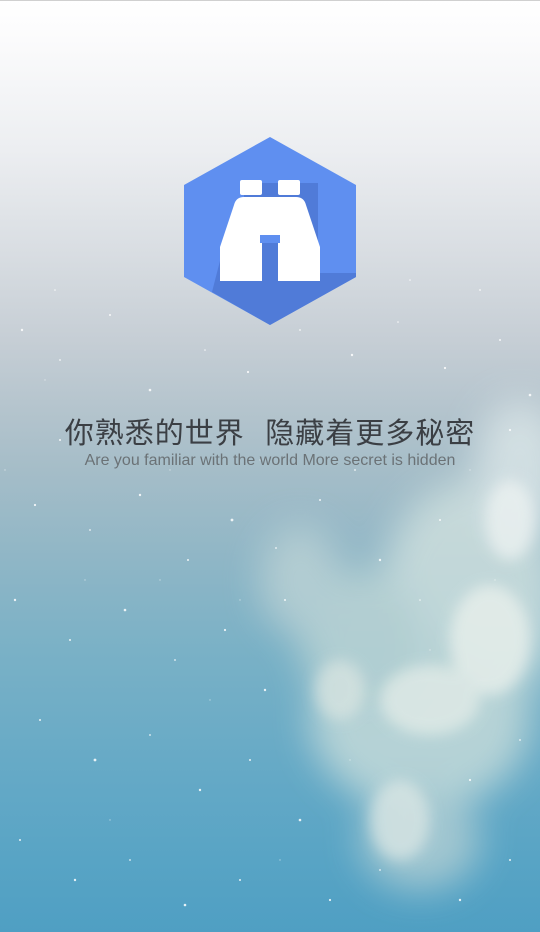 The image size is (540, 932). I want to click on binoculars-icon, so click(270, 231).